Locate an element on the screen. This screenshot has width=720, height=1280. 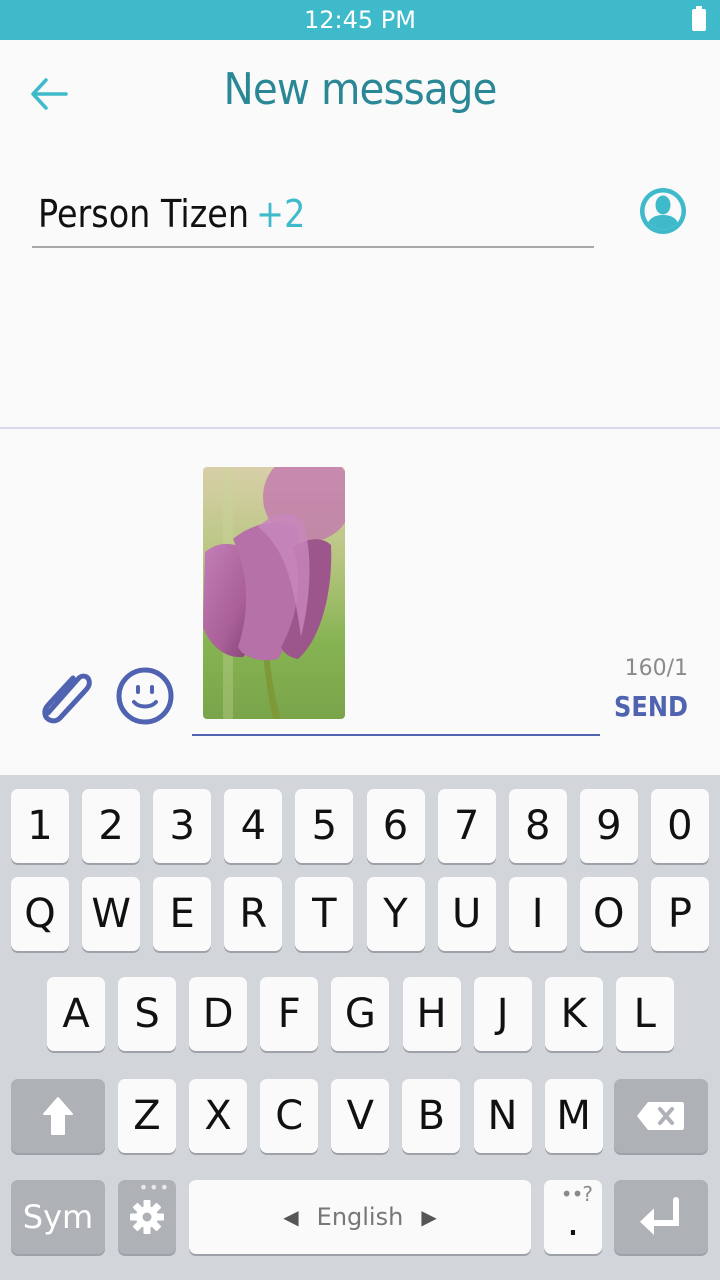
key-i: I is located at coordinates (537, 914).